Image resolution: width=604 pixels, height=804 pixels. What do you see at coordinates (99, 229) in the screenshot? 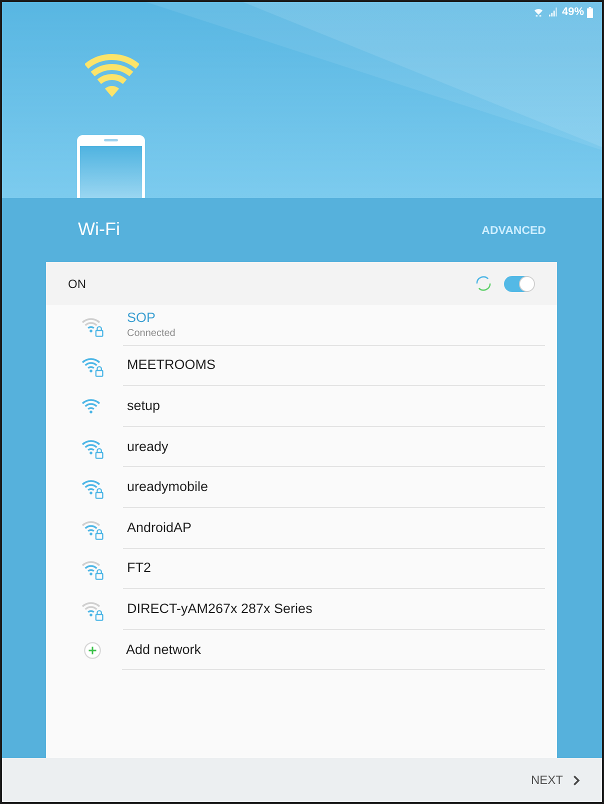
I see `page-title: Wi-Fi` at bounding box center [99, 229].